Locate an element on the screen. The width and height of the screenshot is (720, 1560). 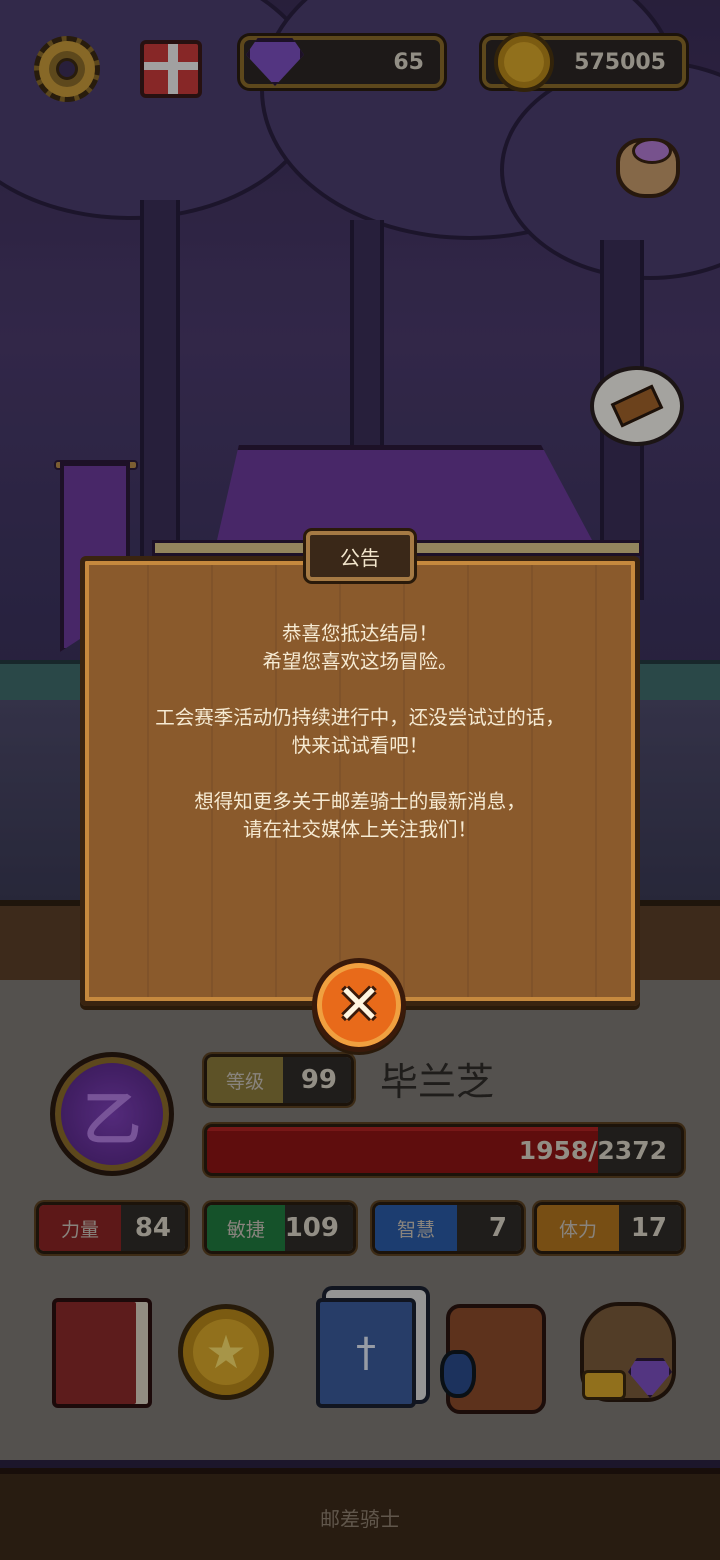
announcement-paragraph: 工会赛季活动仍持续进行中，还没尝试过的话， 快来试试看吧！ is located at coordinates (360, 732).